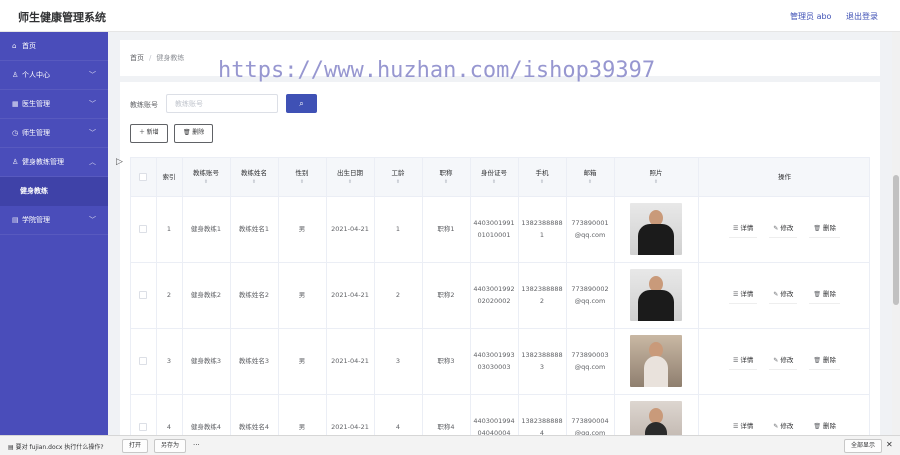 The width and height of the screenshot is (900, 455). Describe the element at coordinates (54, 75) in the screenshot. I see `sidebar-item-1: ♙ 个人中心 ﹀` at that location.